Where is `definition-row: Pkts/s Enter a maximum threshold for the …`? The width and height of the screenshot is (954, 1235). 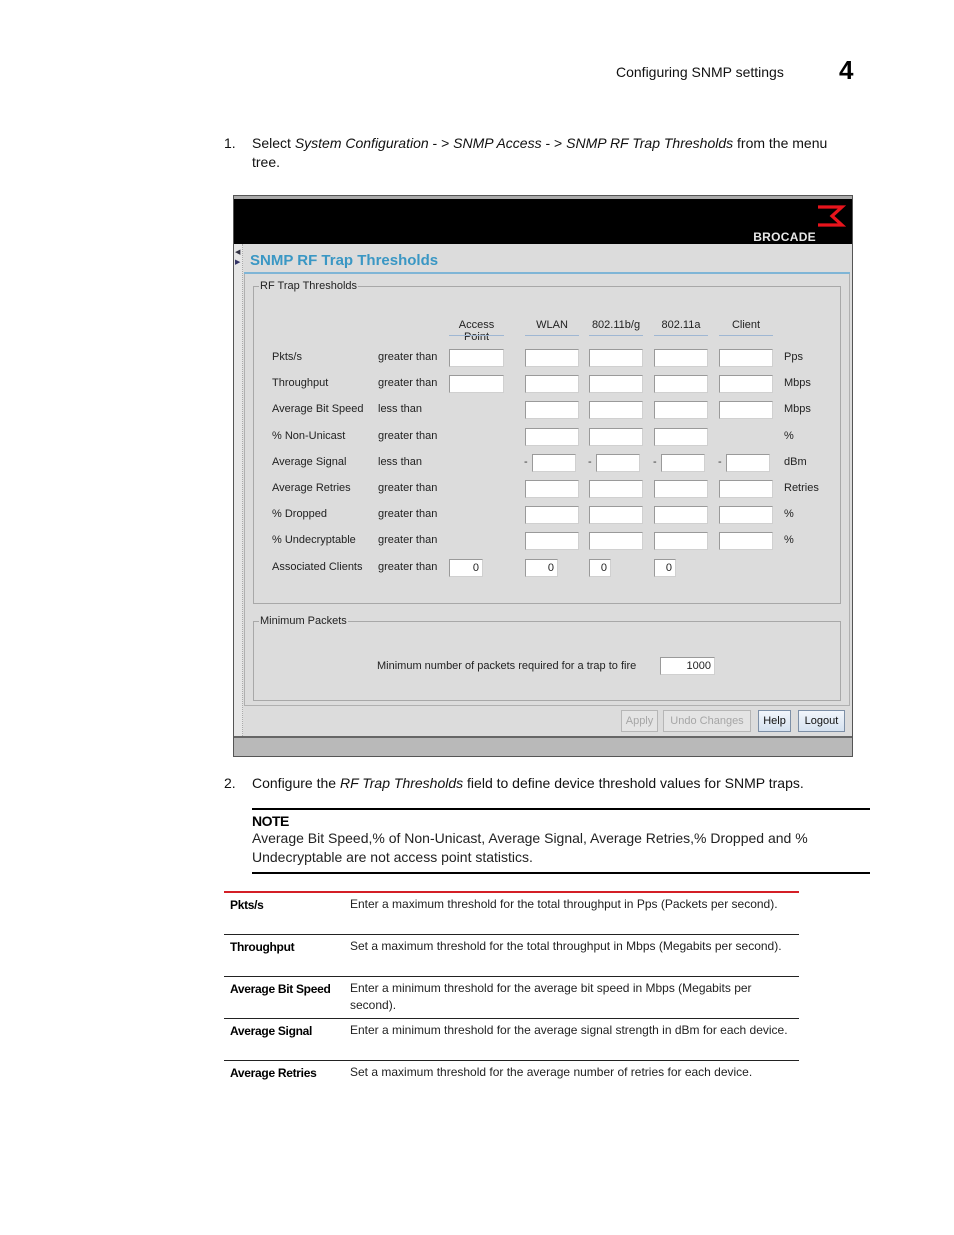 definition-row: Pkts/s Enter a maximum threshold for the … is located at coordinates (511, 914).